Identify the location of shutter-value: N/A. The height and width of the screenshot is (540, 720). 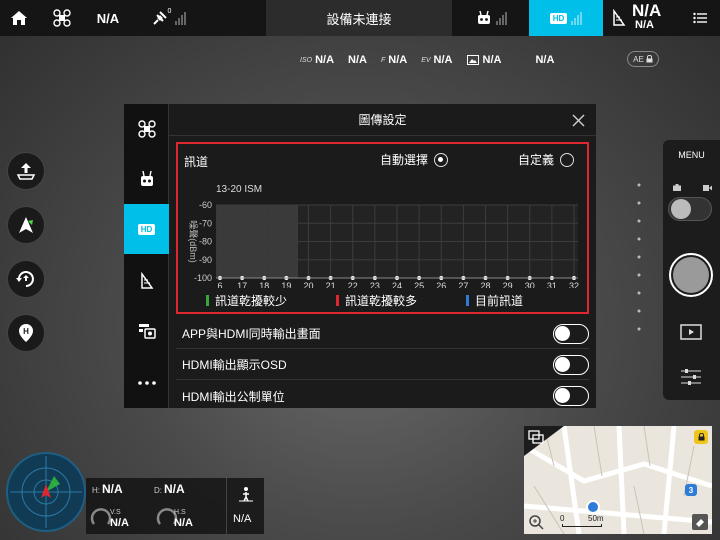
(357, 60).